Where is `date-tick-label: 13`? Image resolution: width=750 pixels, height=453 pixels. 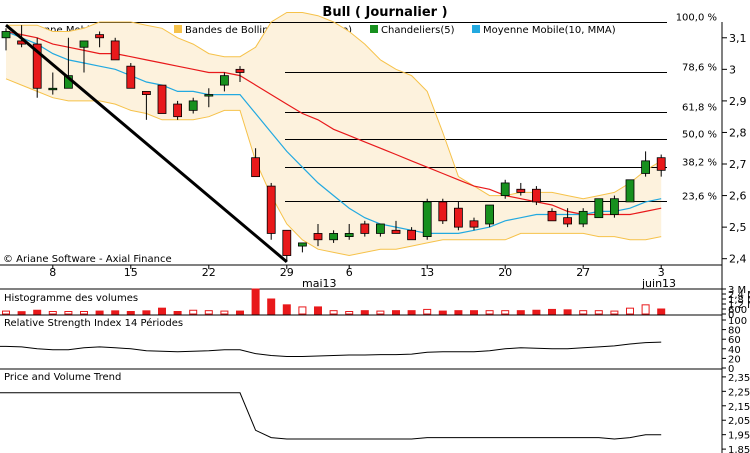 date-tick-label: 13 is located at coordinates (427, 272).